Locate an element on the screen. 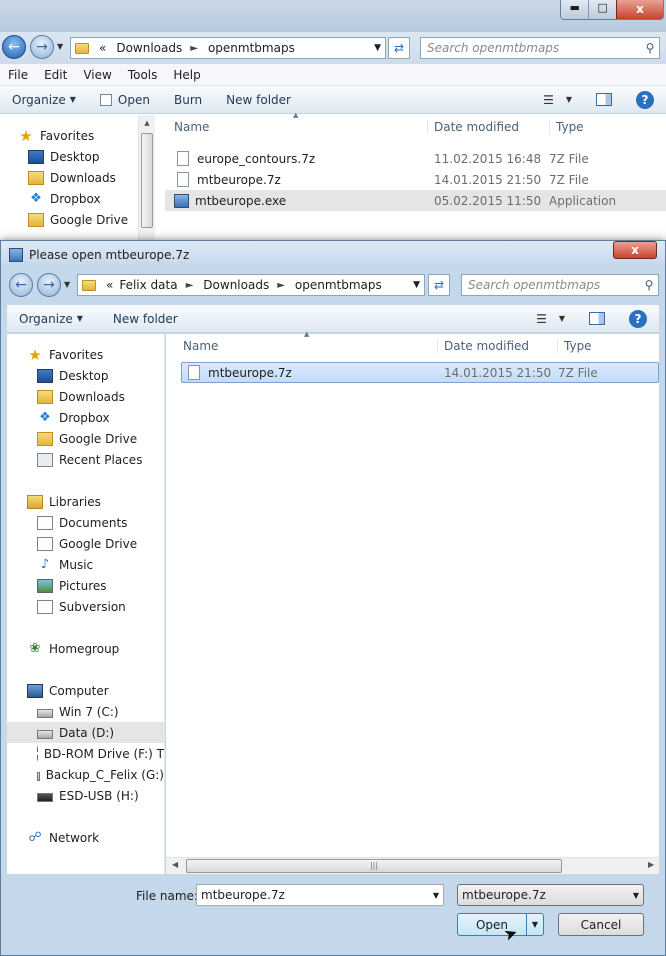 The width and height of the screenshot is (666, 956). address-bar: « Downloads ► openmtbmaps ▼ is located at coordinates (228, 48).